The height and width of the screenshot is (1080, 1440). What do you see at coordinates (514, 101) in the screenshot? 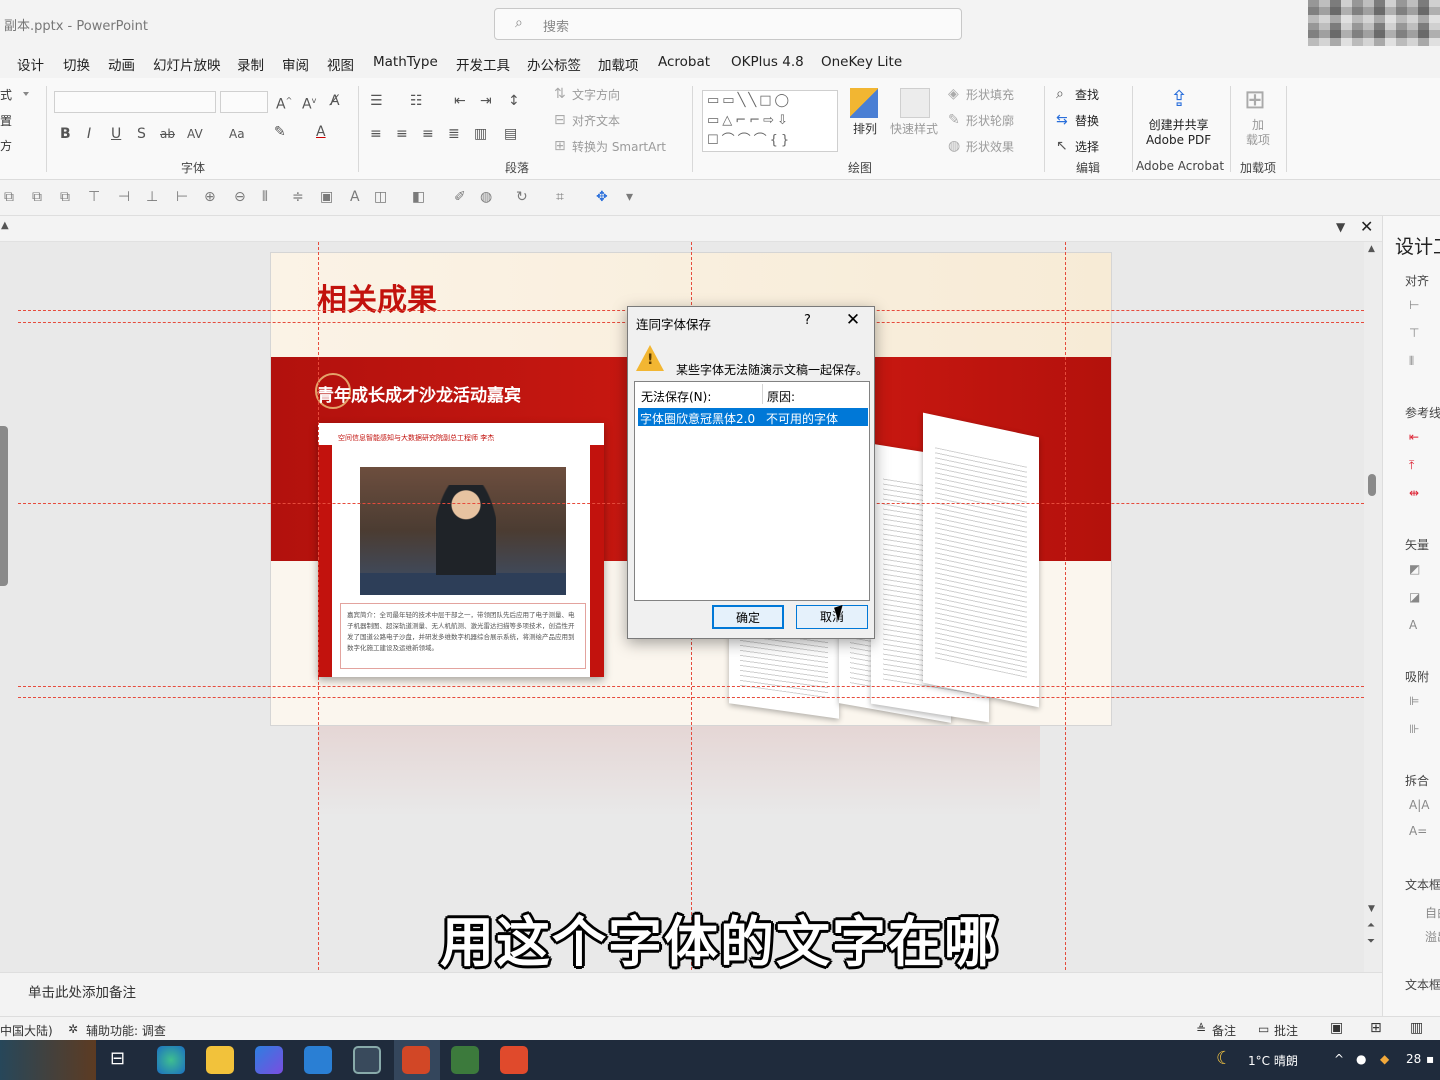
I see `line-spacing-icon: ↕` at bounding box center [514, 101].